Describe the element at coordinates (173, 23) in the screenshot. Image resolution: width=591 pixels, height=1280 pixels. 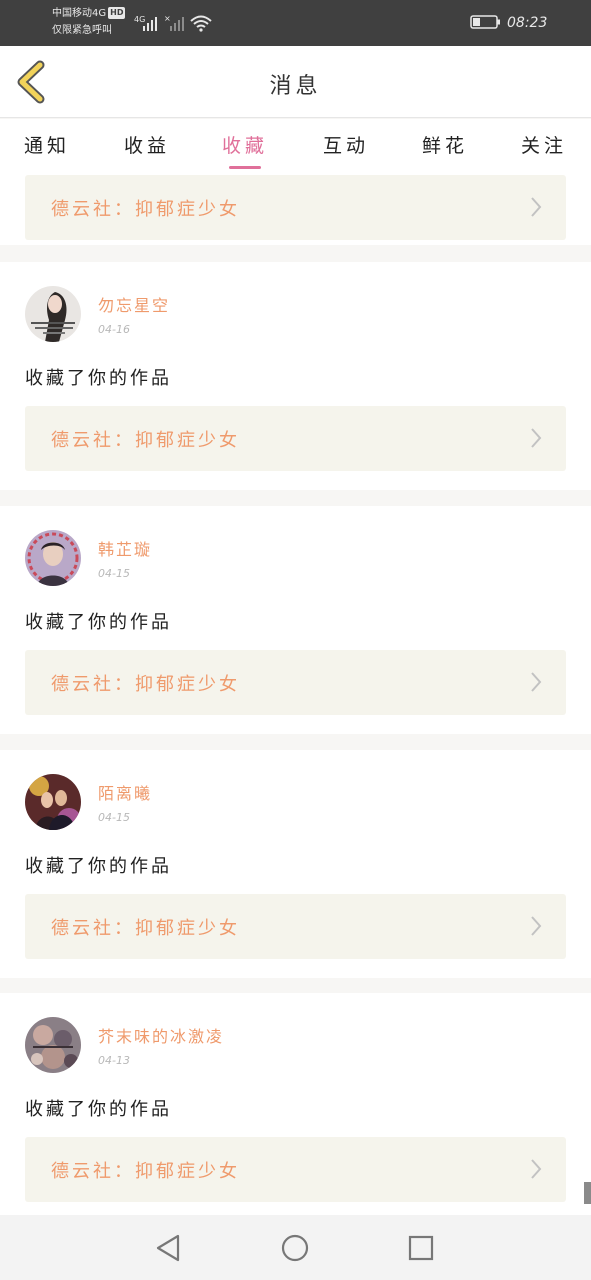
I see `signal-icon: 4G ×` at that location.